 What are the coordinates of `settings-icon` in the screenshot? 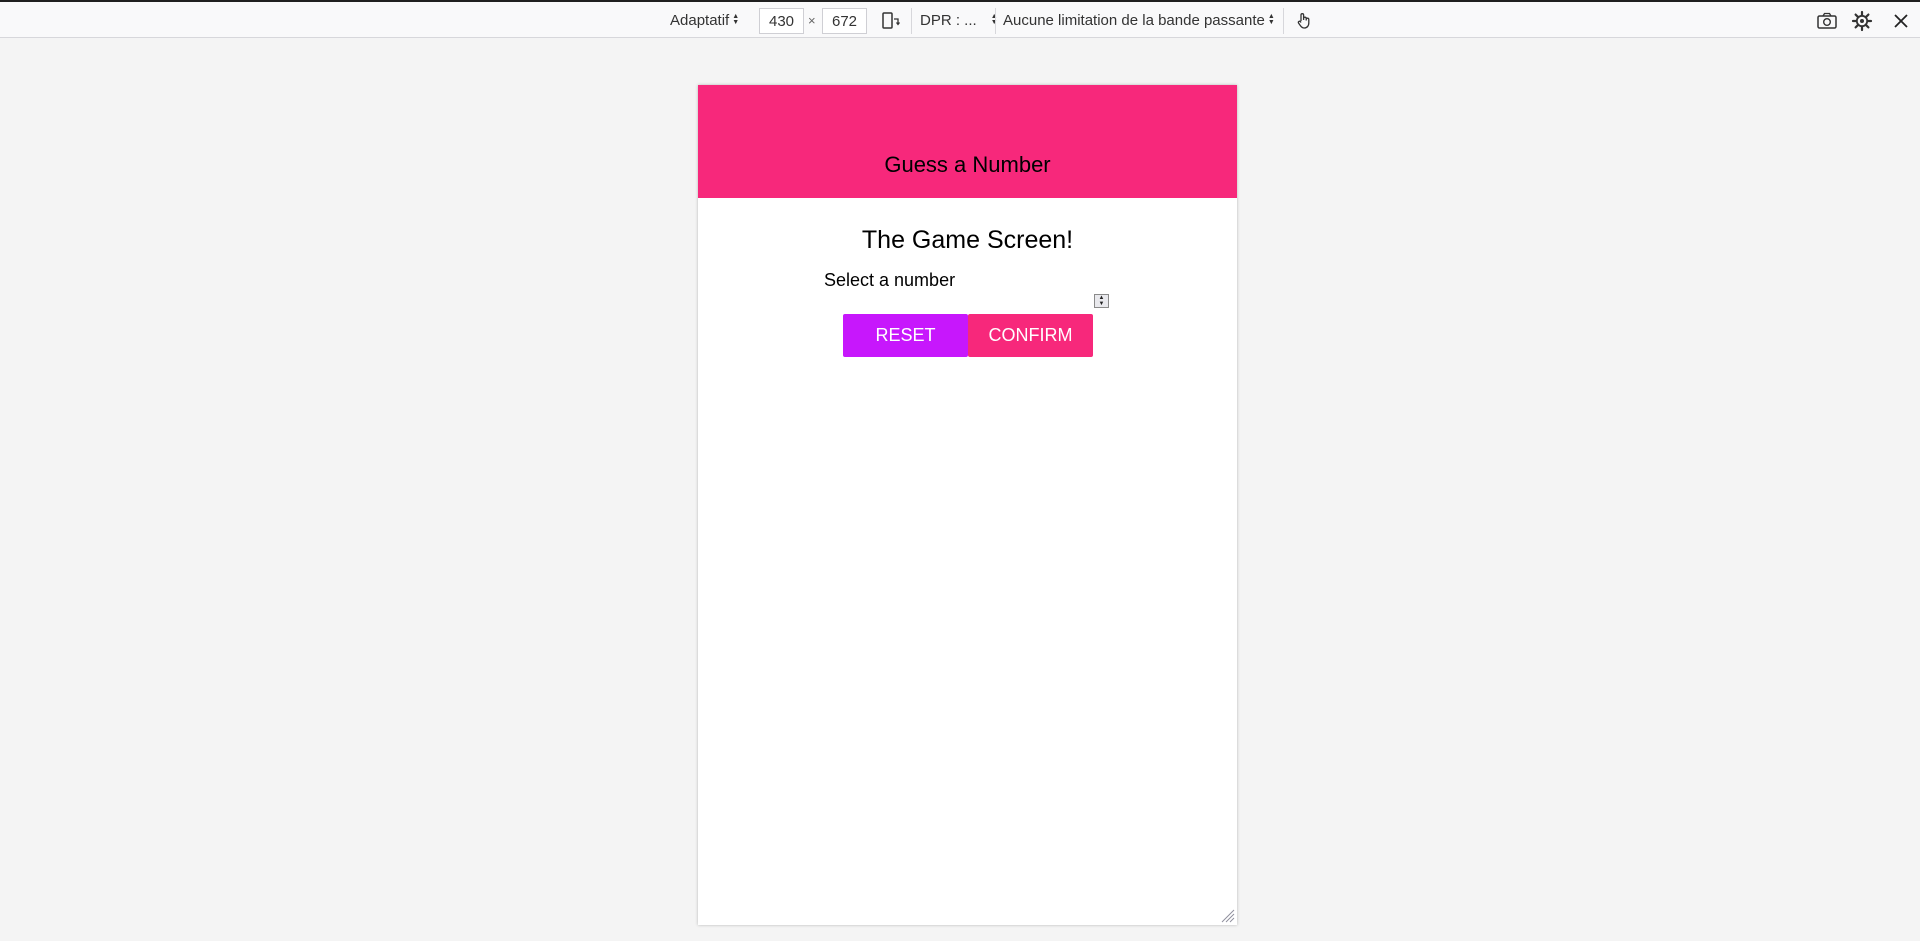 It's located at (1862, 21).